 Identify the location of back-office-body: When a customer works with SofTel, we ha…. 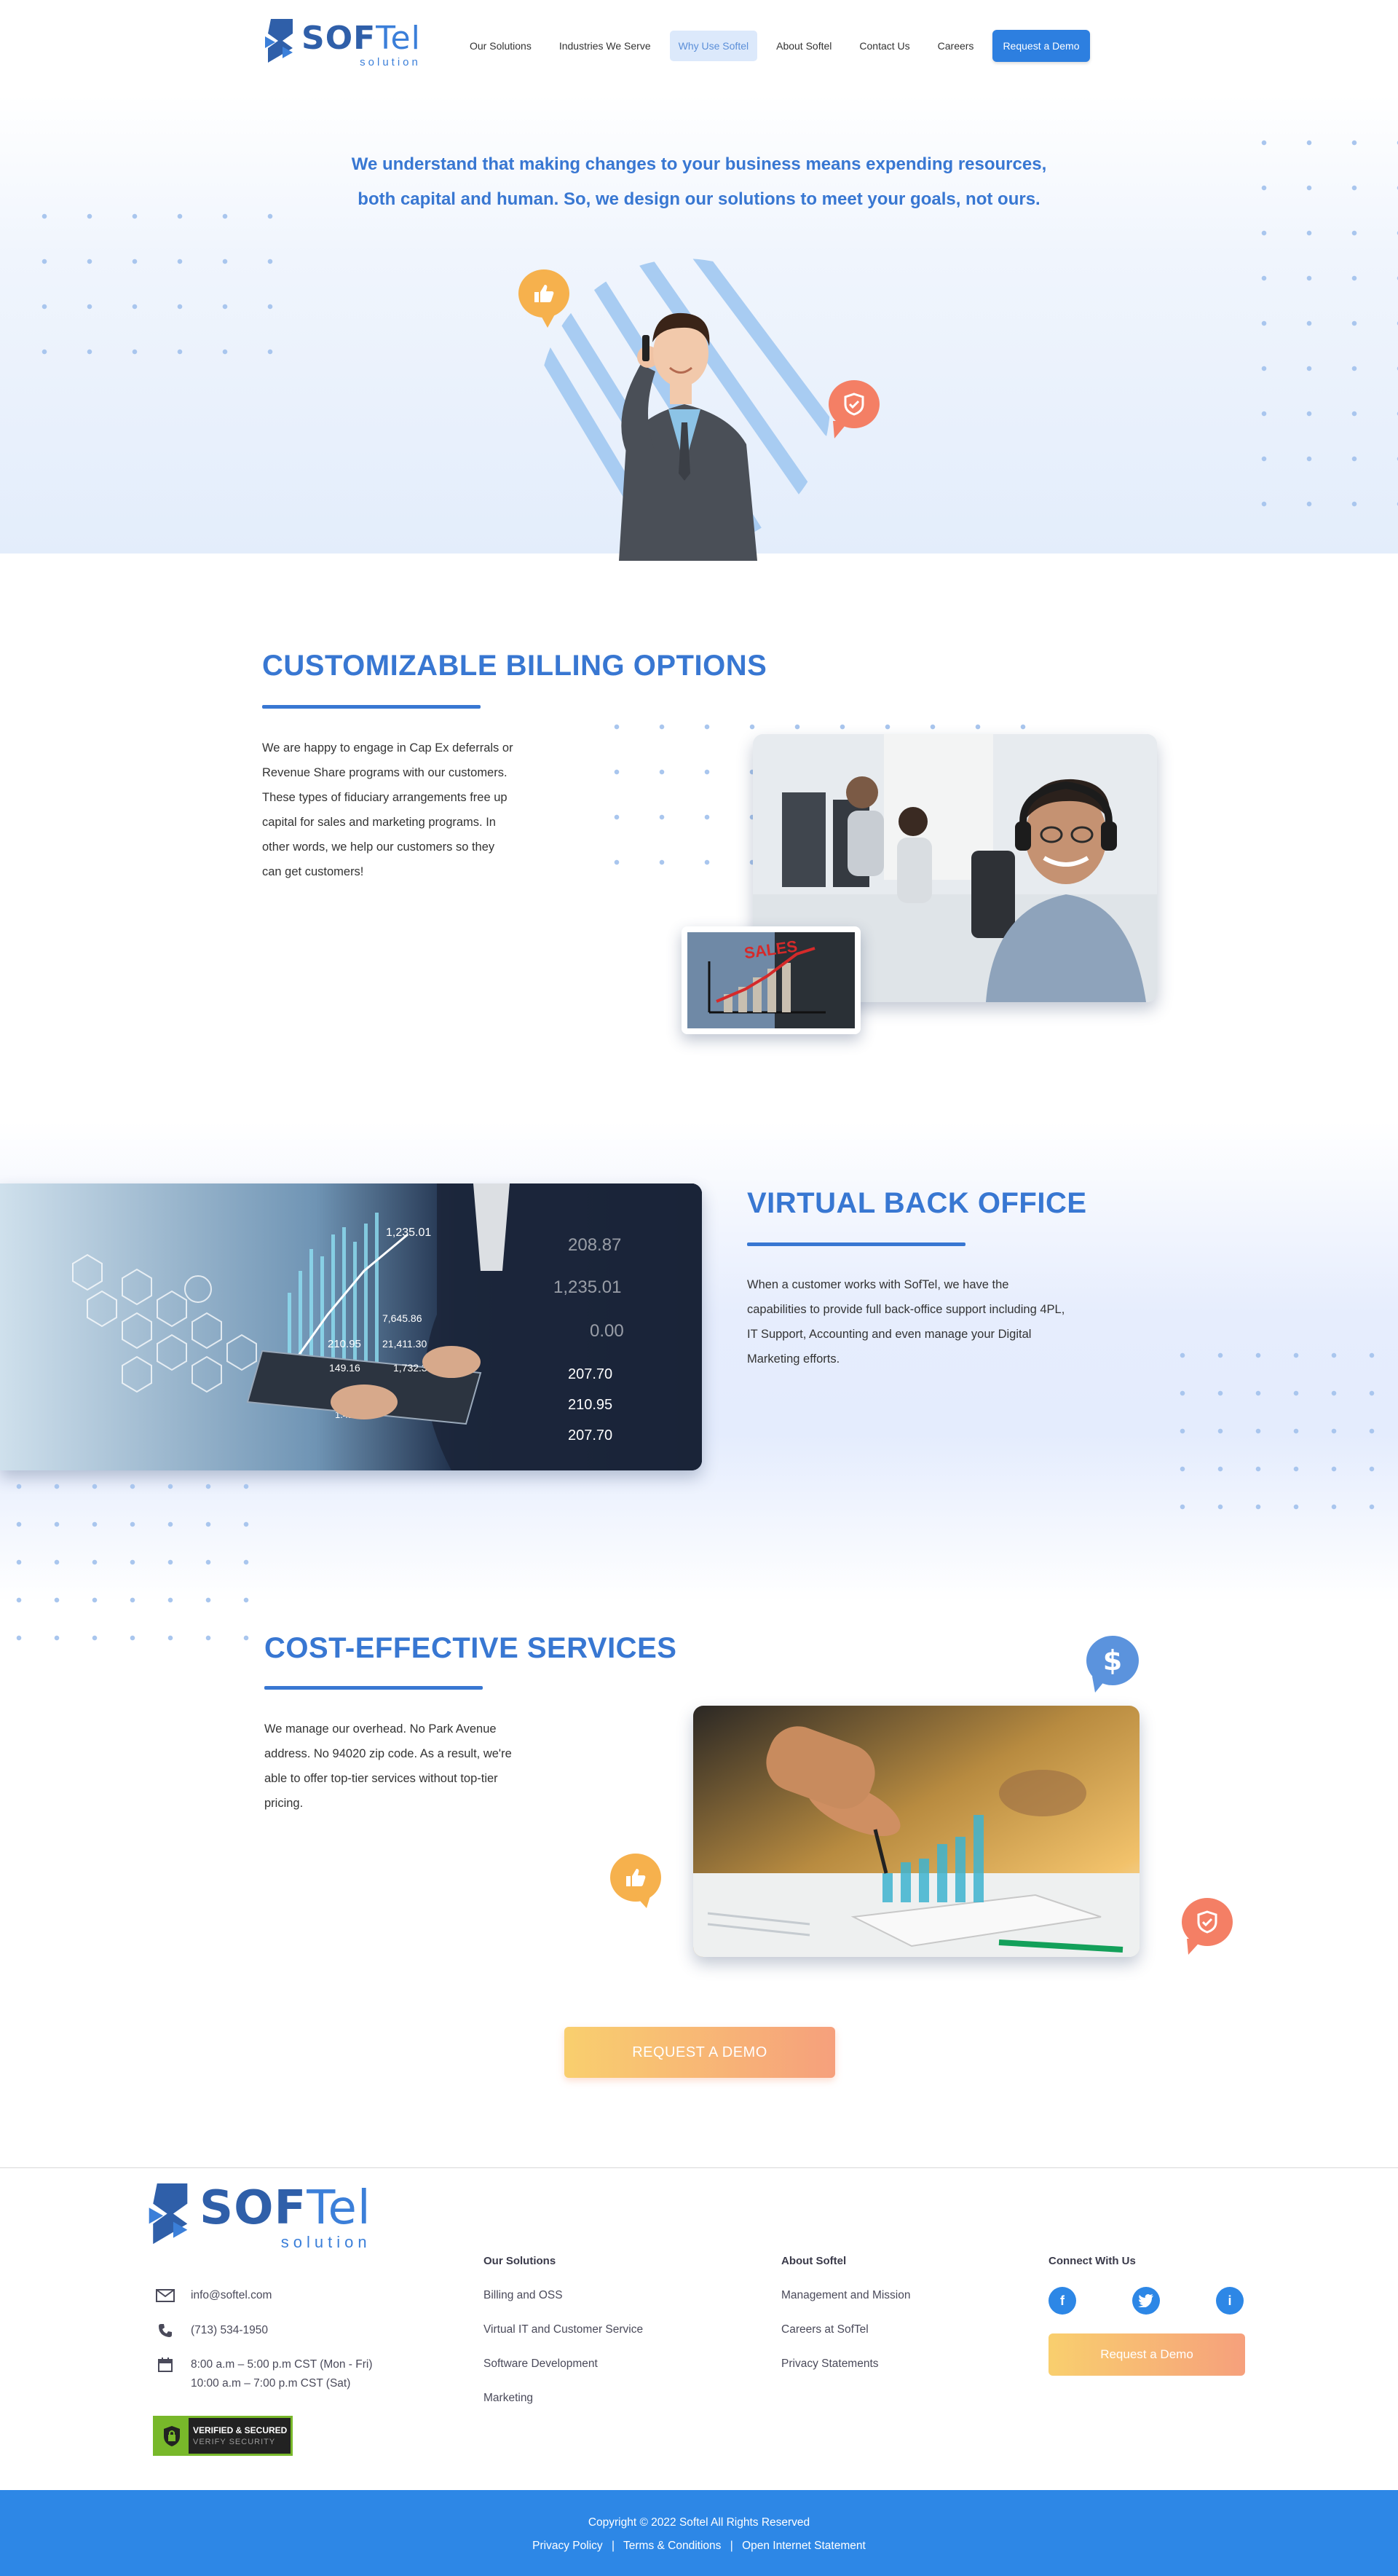
(906, 1322).